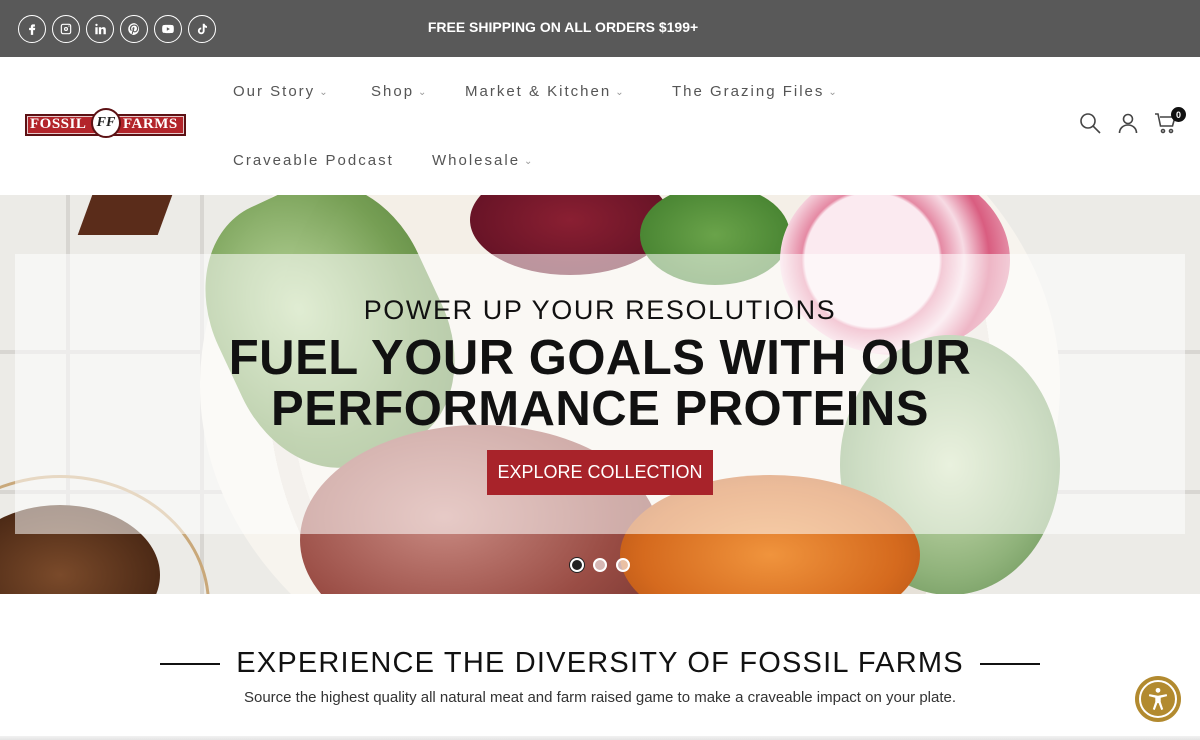 The image size is (1200, 740). I want to click on slider-dots, so click(600, 565).